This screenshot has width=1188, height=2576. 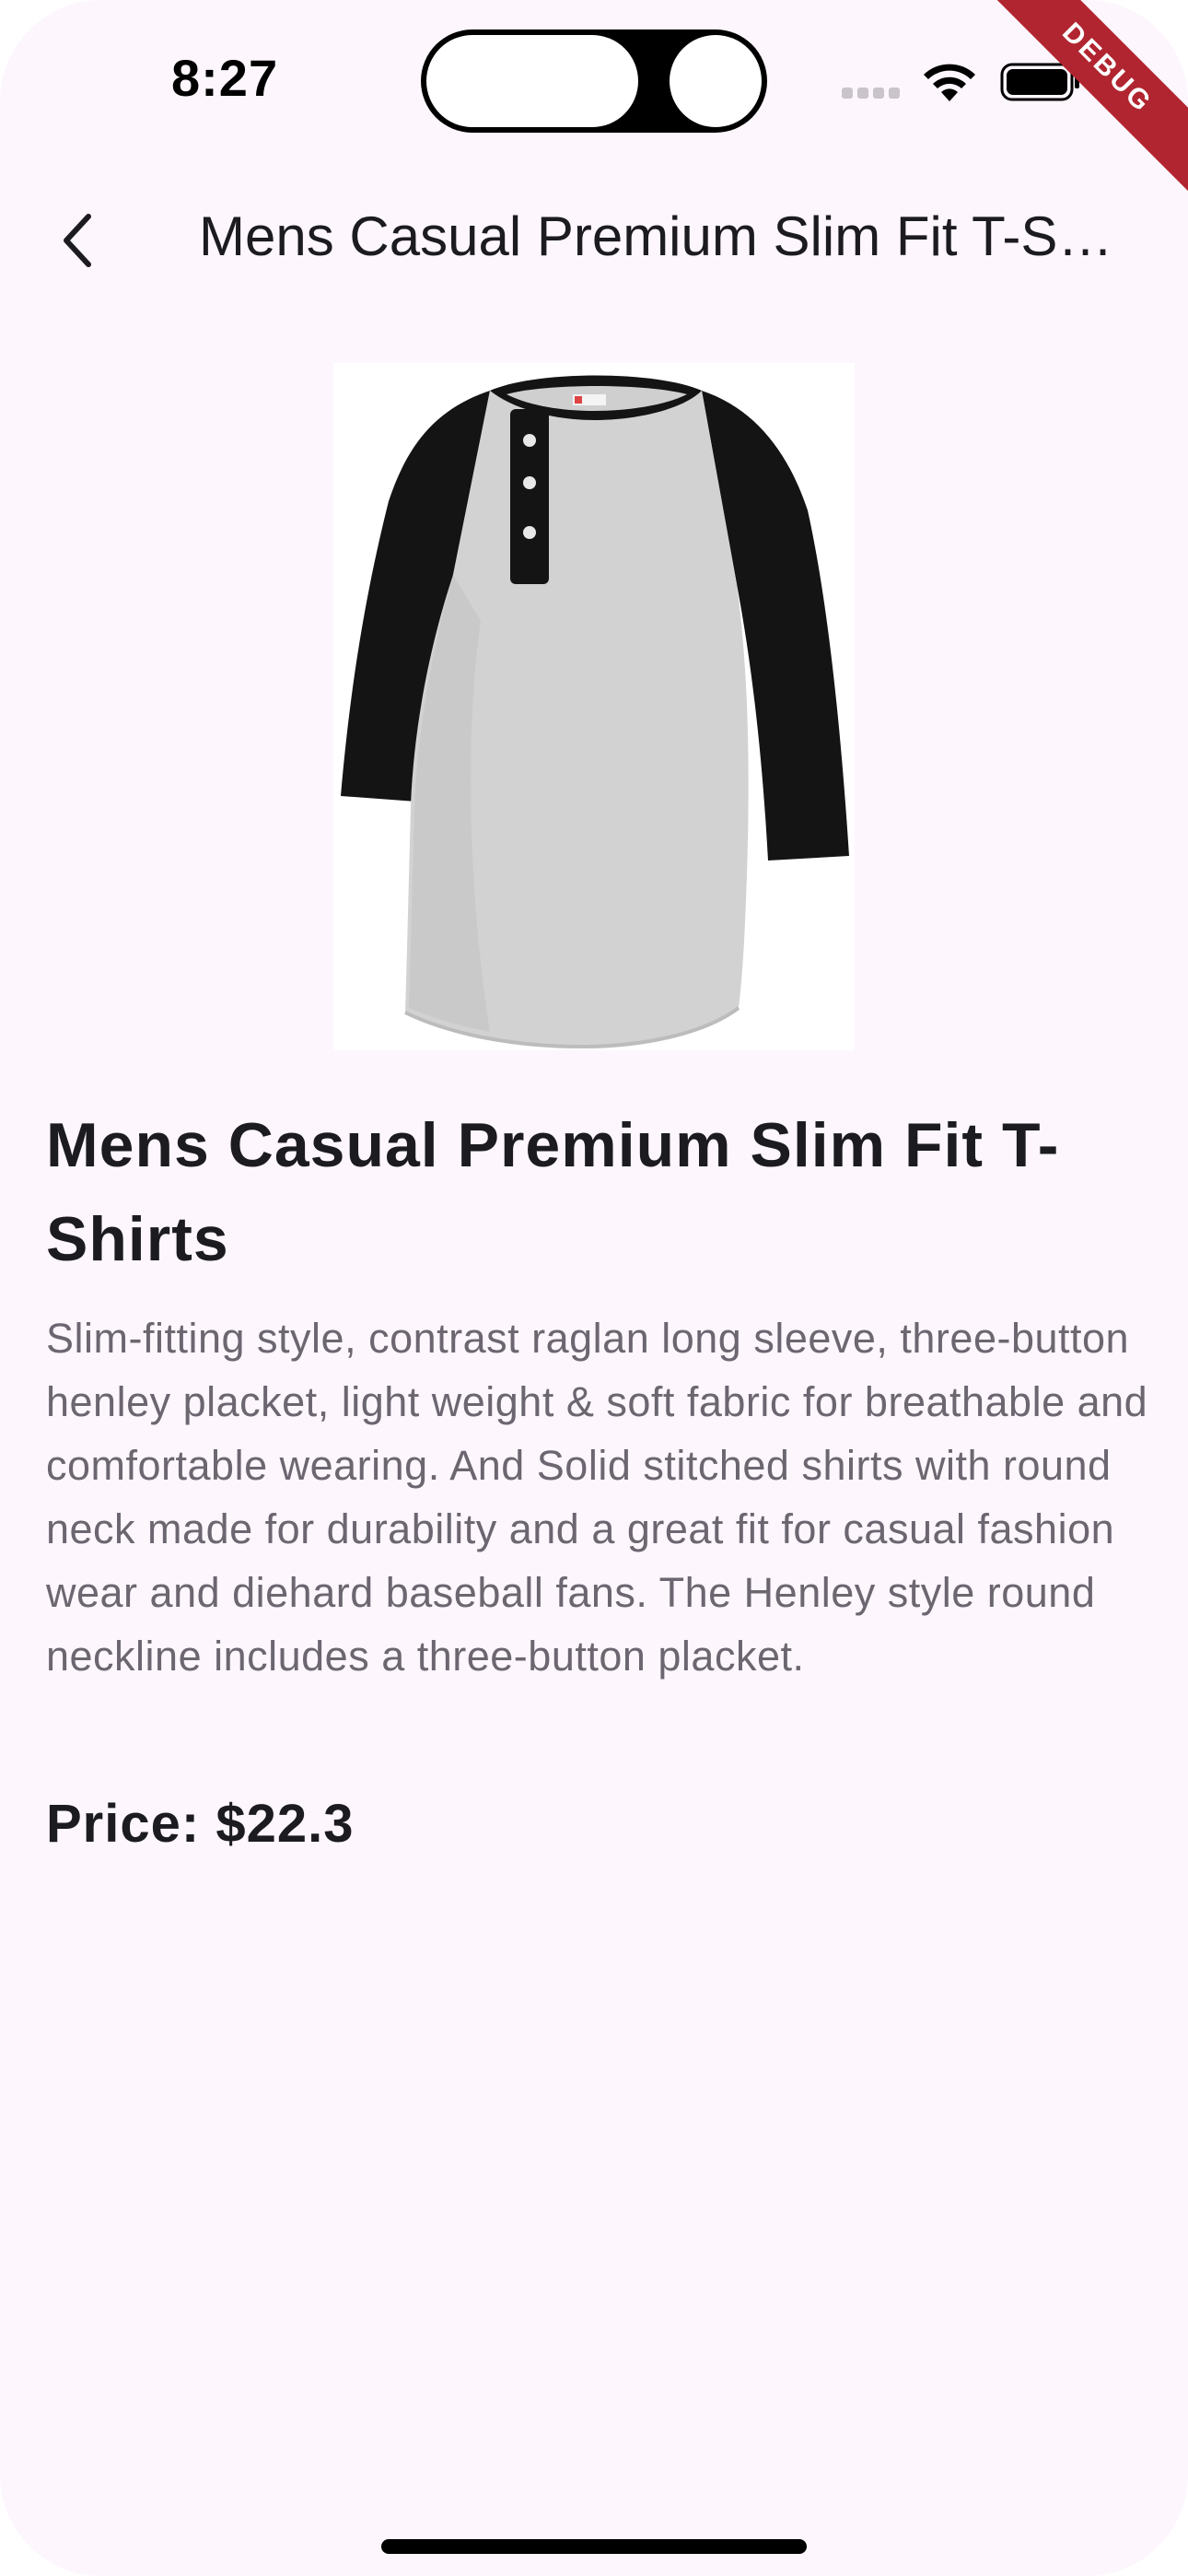 I want to click on chevron-left-icon, so click(x=77, y=240).